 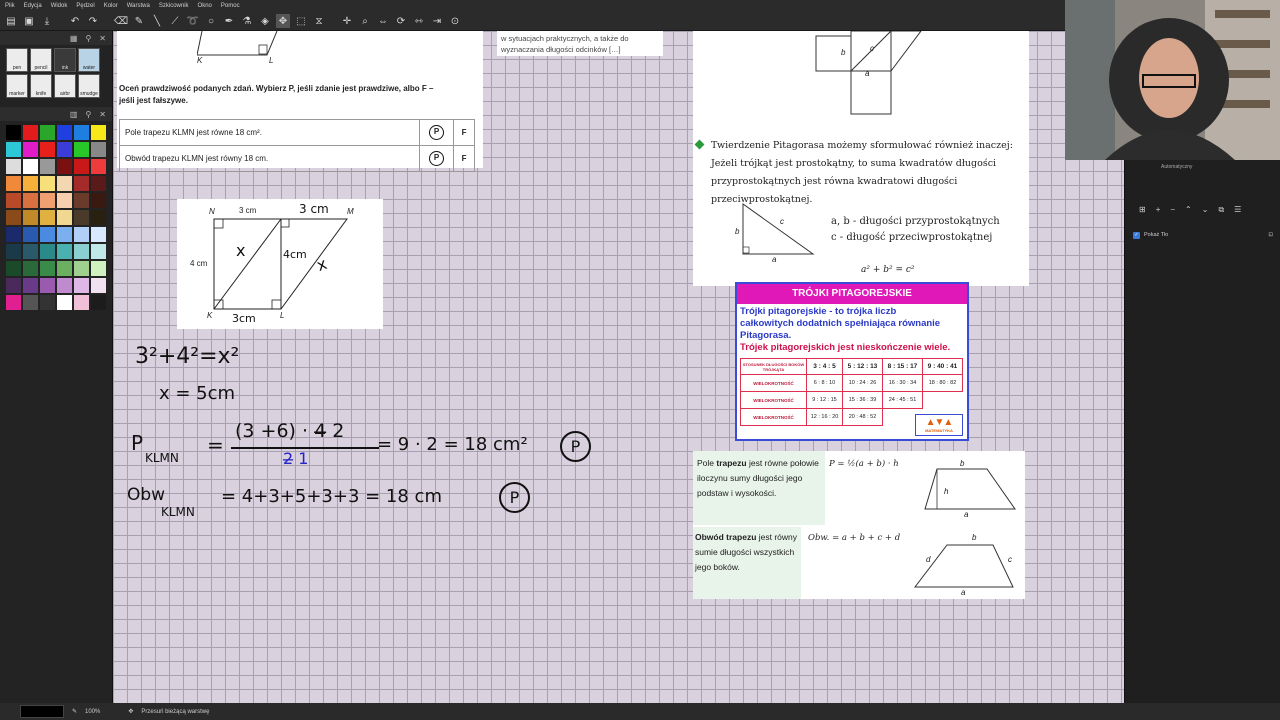 I want to click on save-icon: ⤓, so click(x=47, y=21).